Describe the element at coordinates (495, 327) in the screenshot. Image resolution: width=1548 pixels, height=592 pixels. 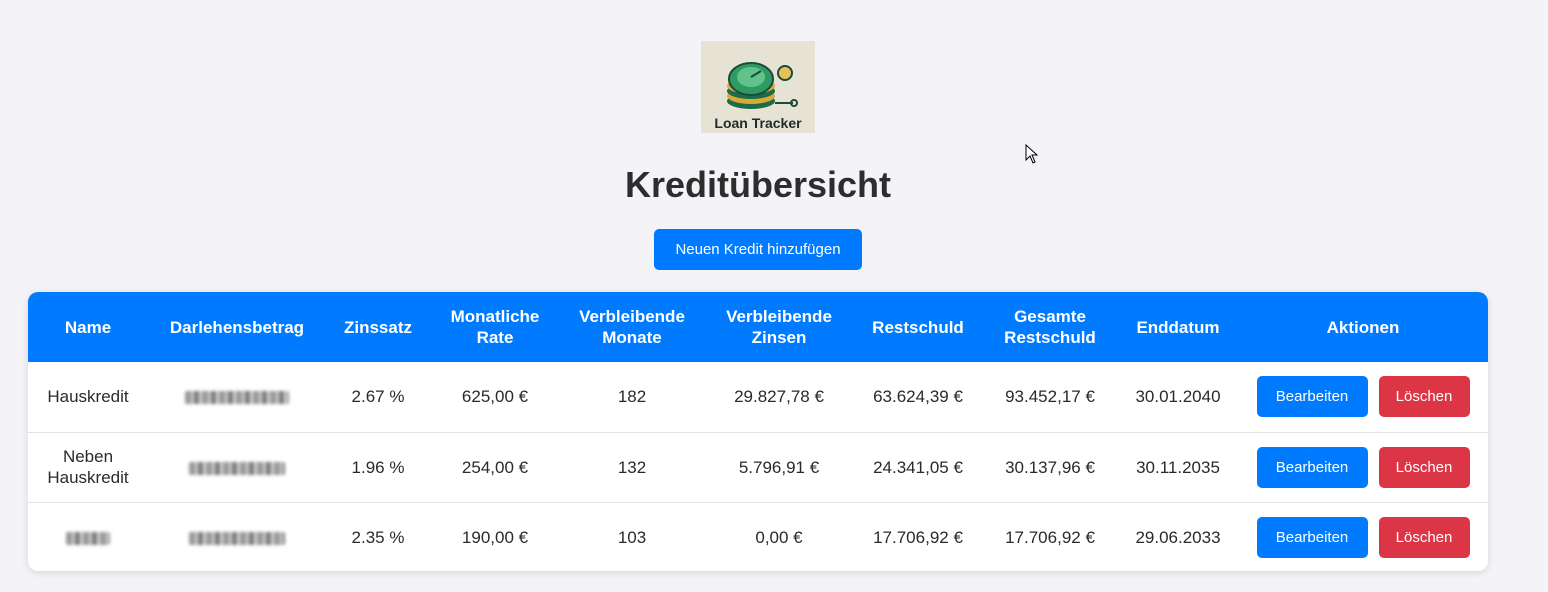
I see `column-header: Monatliche Rate` at that location.